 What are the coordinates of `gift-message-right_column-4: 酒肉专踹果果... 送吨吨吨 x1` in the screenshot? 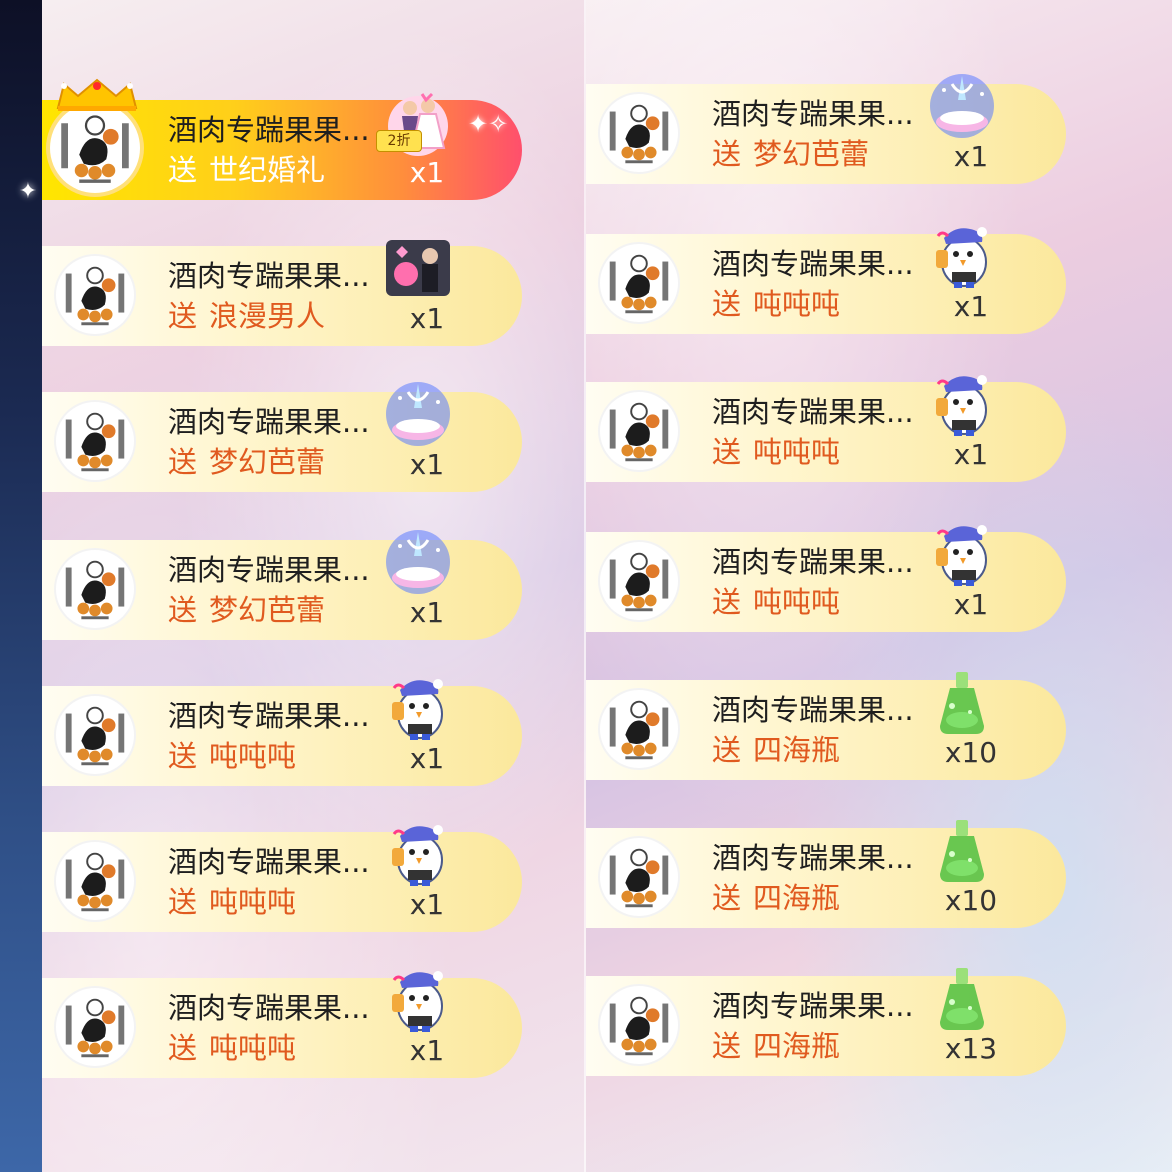 It's located at (826, 578).